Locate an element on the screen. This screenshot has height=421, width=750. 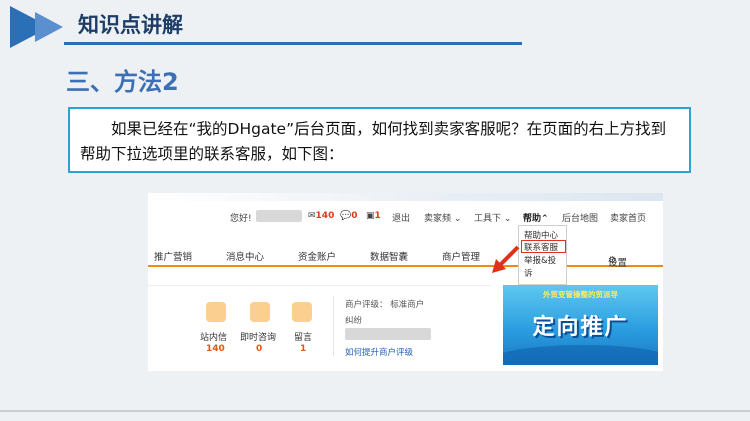
help-dropdown: 帮助中心 联系客服 举报&投 诉 is located at coordinates (542, 255).